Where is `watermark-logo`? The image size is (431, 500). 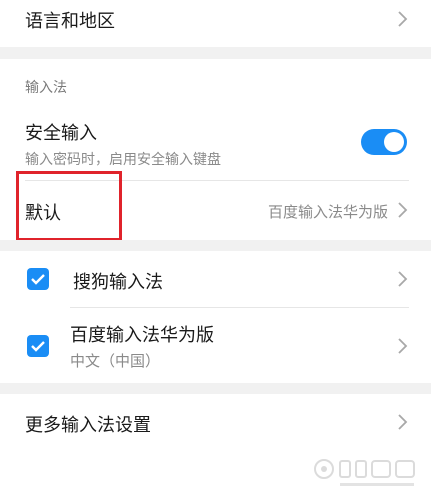 watermark-logo is located at coordinates (364, 472).